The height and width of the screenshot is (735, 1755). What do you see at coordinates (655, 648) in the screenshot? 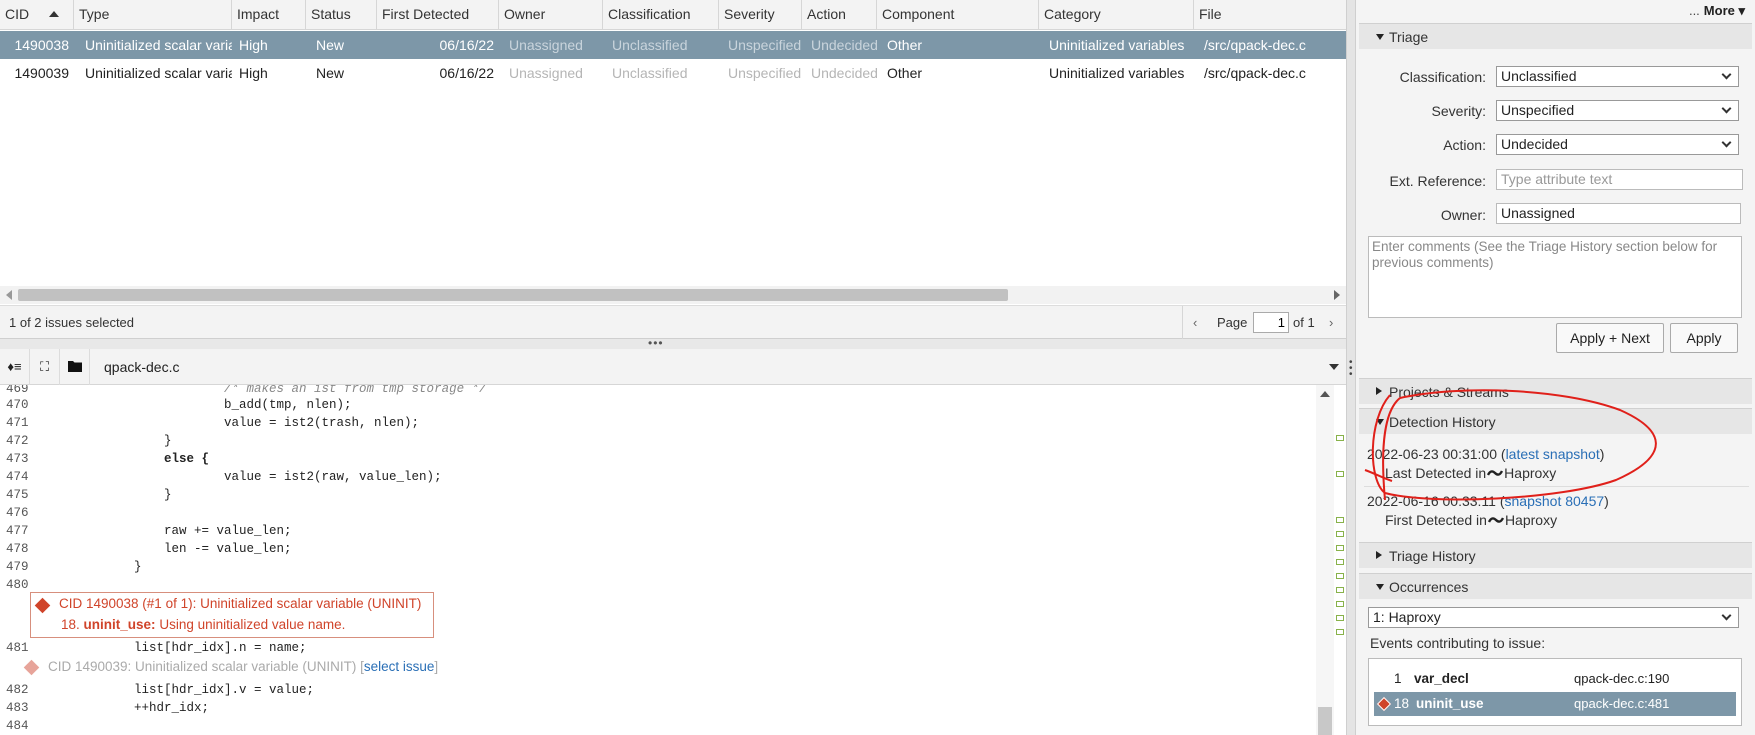
I see `code-line: 481 list[hdr_idx].n = name;` at bounding box center [655, 648].